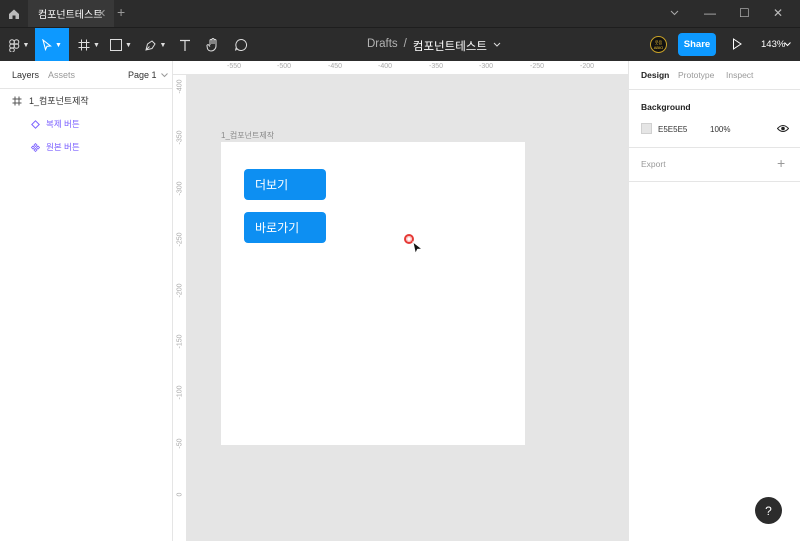  What do you see at coordinates (63, 124) in the screenshot?
I see `layer-component-label: 복제 버튼` at bounding box center [63, 124].